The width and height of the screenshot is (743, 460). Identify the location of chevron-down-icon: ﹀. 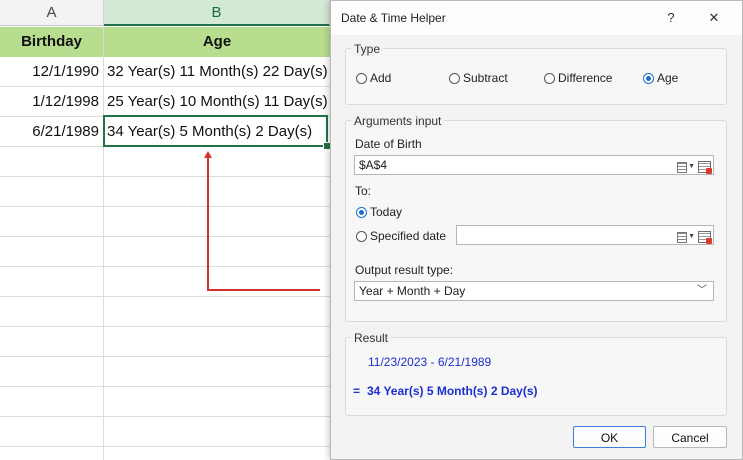
(702, 290).